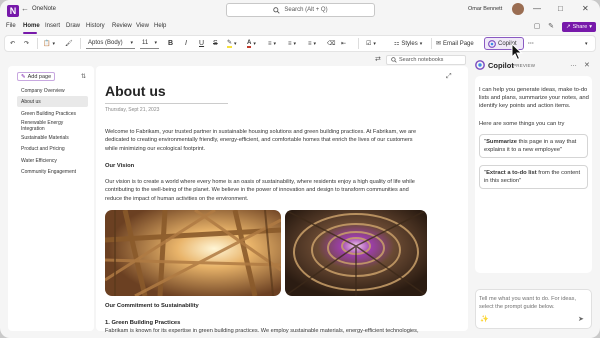 The height and width of the screenshot is (338, 600). I want to click on title-underline, so click(166, 103).